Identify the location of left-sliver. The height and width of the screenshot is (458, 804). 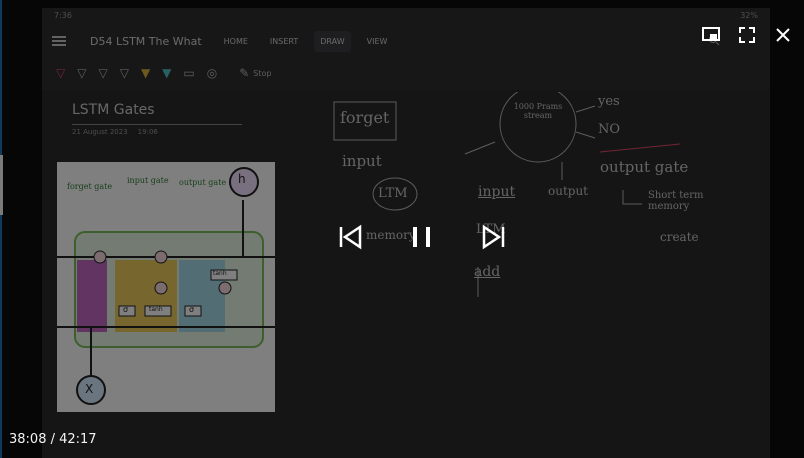
(1, 185).